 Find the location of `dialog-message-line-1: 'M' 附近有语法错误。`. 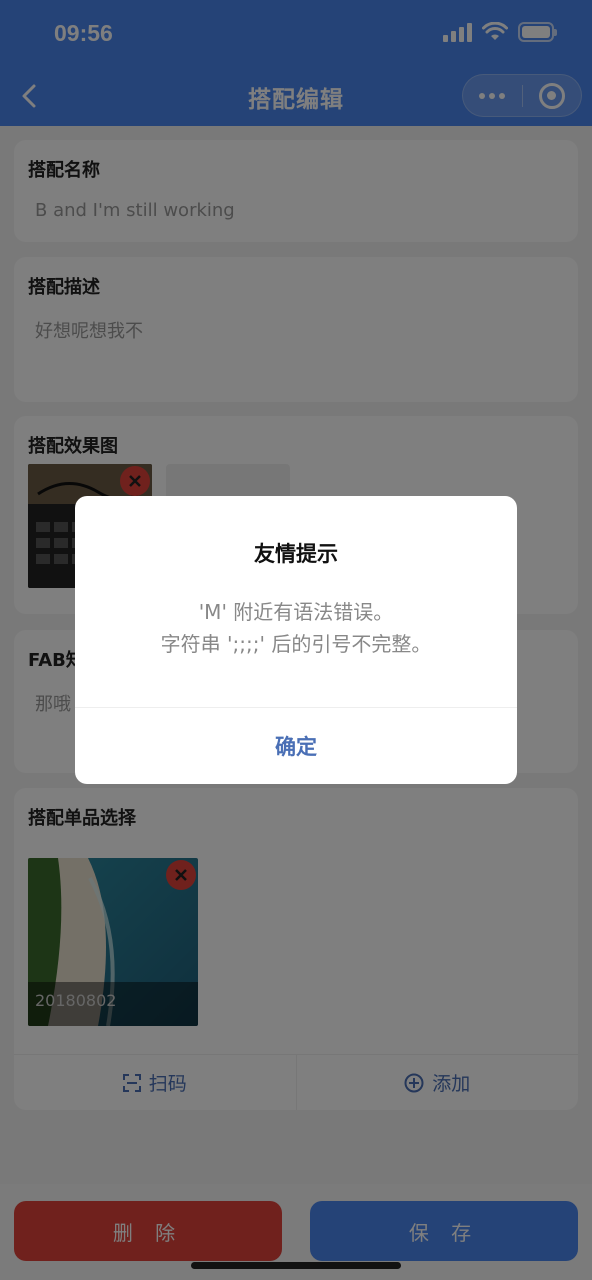

dialog-message-line-1: 'M' 附近有语法错误。 is located at coordinates (296, 612).